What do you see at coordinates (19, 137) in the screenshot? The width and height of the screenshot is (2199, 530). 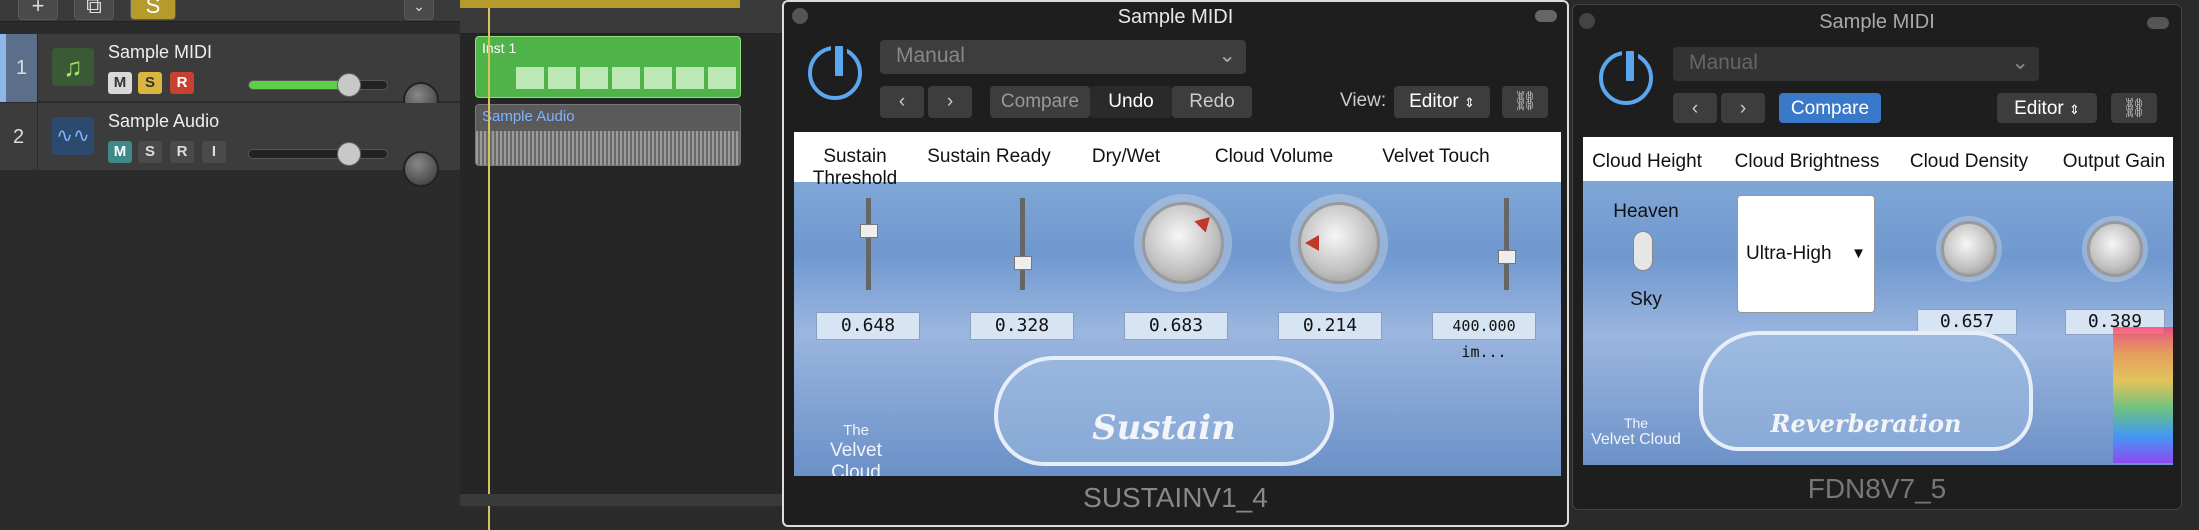 I see `track-number: 2` at bounding box center [19, 137].